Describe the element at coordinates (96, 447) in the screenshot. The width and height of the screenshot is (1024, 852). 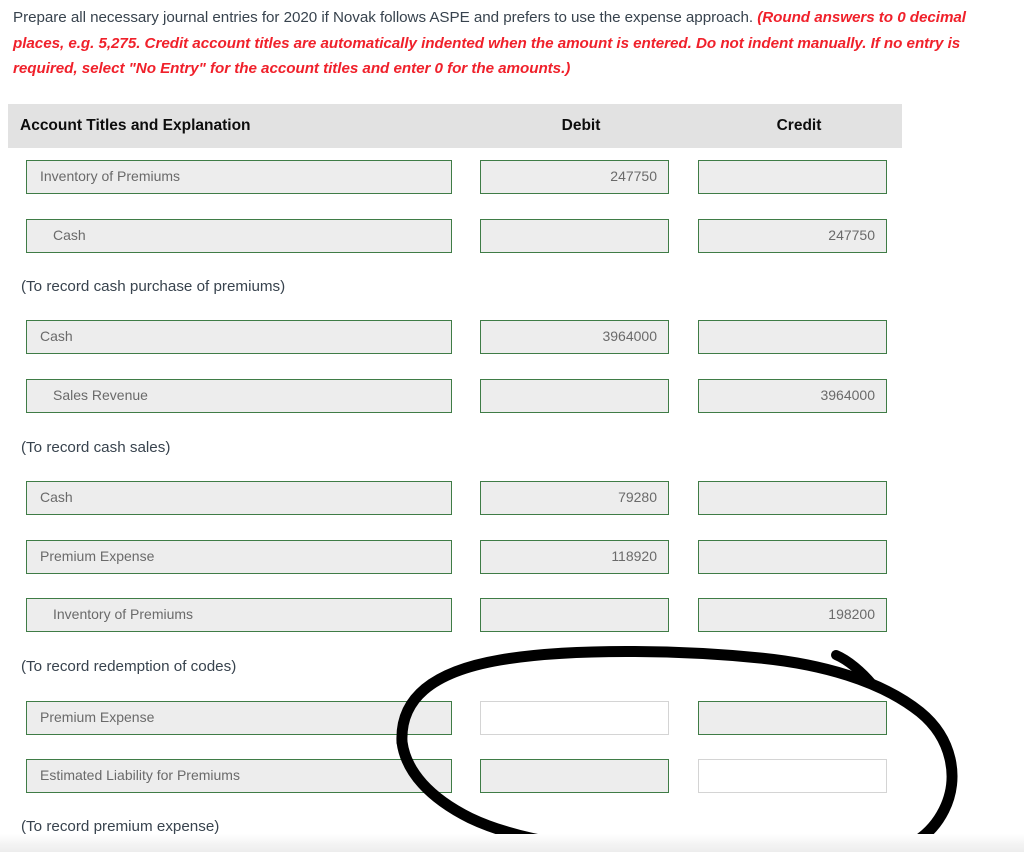
I see `entry-explanation-caption: (To record cash sales)` at that location.